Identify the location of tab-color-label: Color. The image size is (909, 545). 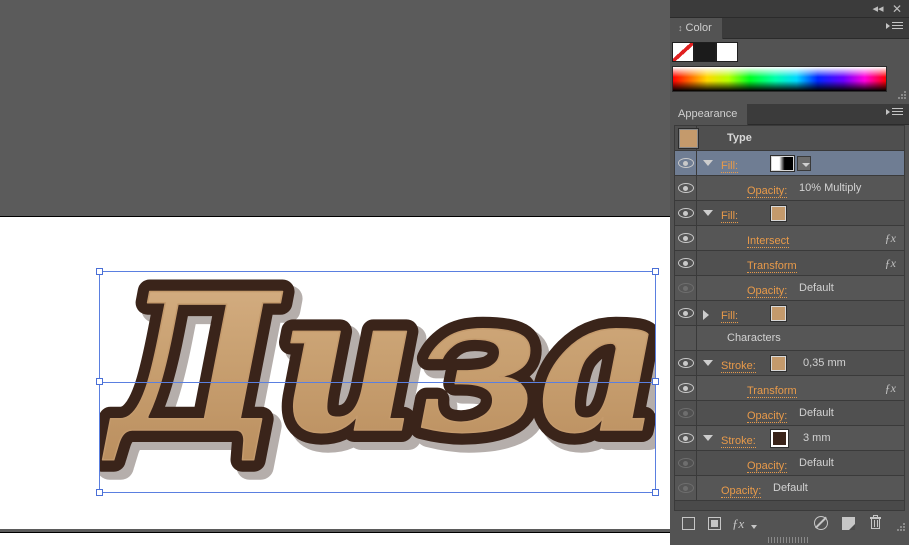
(698, 28).